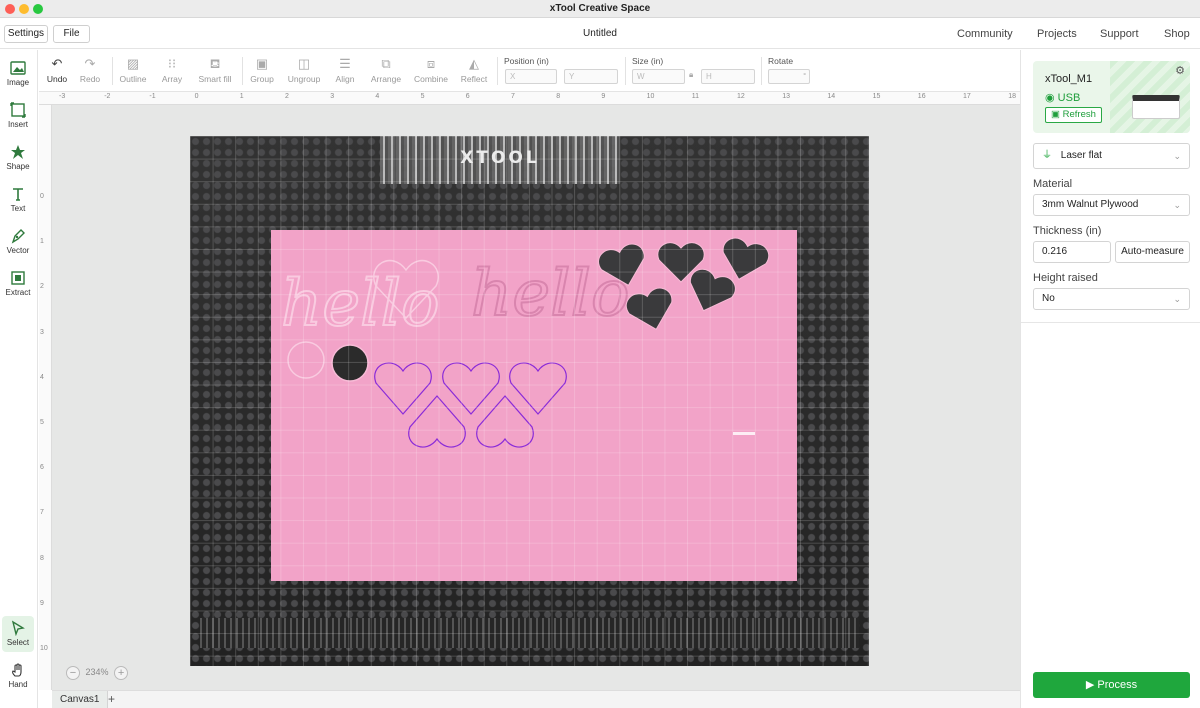 This screenshot has height=708, width=1200. Describe the element at coordinates (111, 699) in the screenshot. I see `add-canvas-button: +` at that location.